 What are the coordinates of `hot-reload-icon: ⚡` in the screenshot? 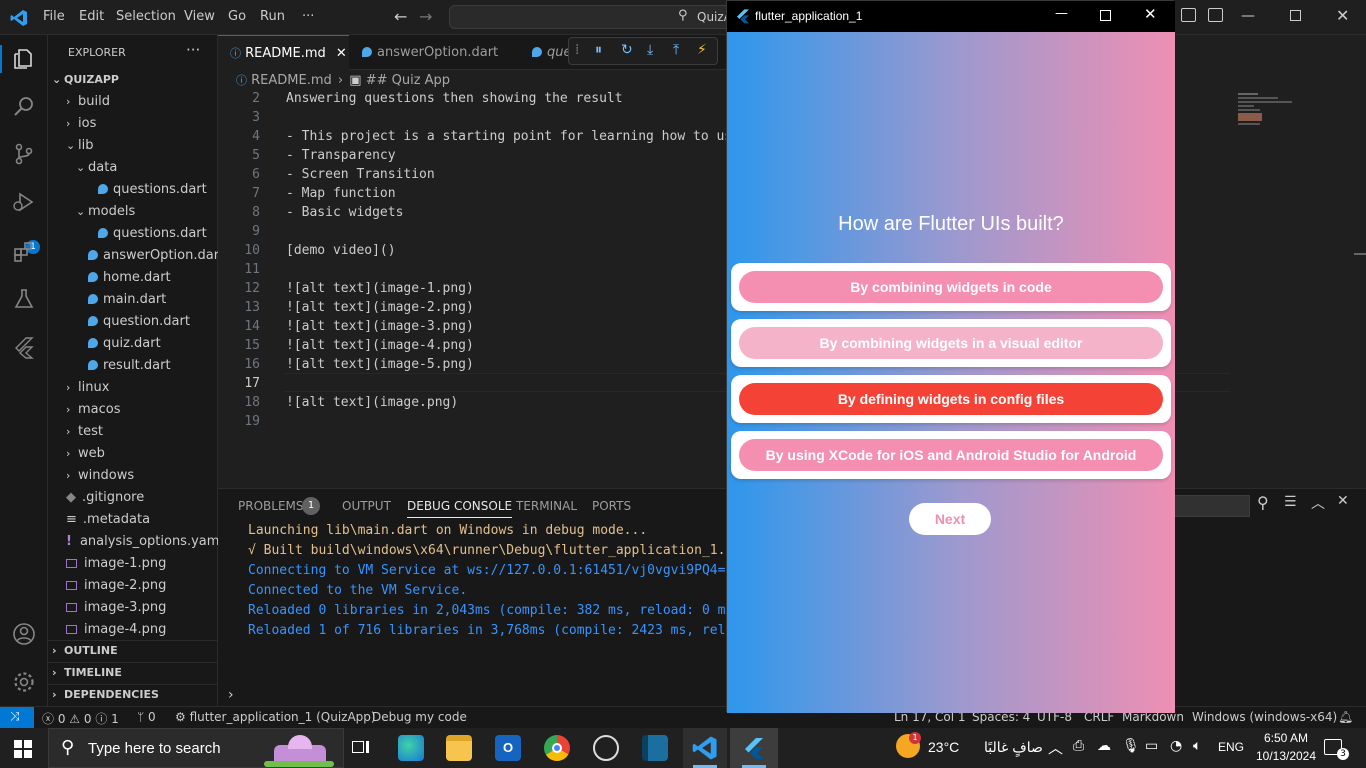 It's located at (702, 50).